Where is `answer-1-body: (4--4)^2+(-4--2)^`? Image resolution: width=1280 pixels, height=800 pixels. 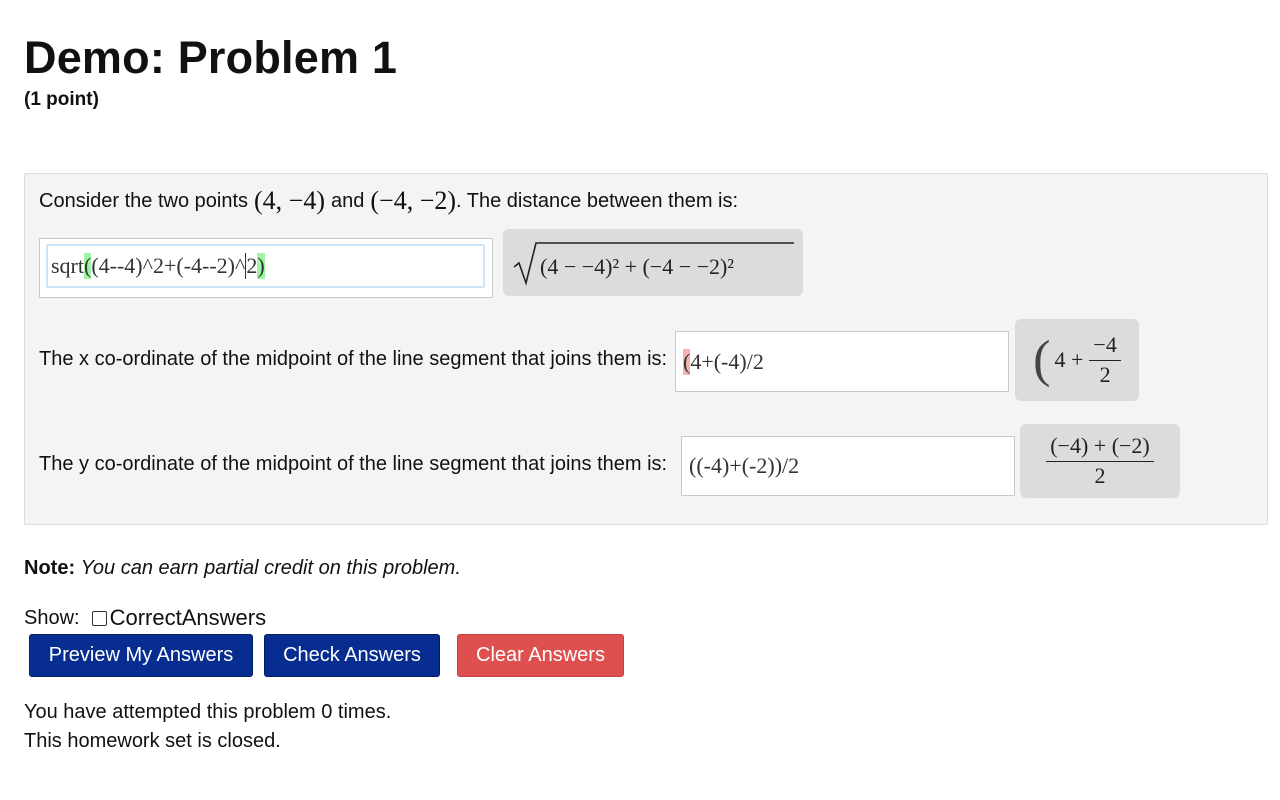
answer-1-body: (4--4)^2+(-4--2)^ is located at coordinates (168, 265).